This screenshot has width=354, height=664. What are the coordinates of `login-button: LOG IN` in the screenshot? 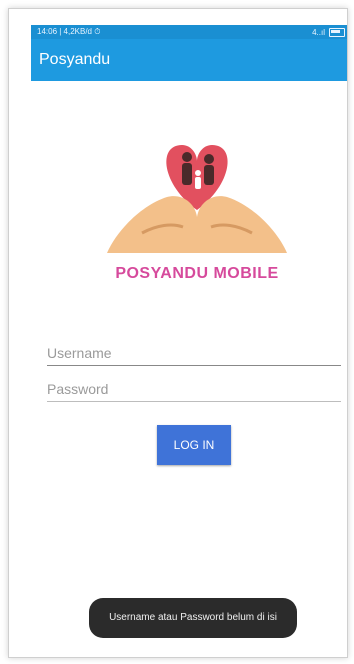 It's located at (194, 445).